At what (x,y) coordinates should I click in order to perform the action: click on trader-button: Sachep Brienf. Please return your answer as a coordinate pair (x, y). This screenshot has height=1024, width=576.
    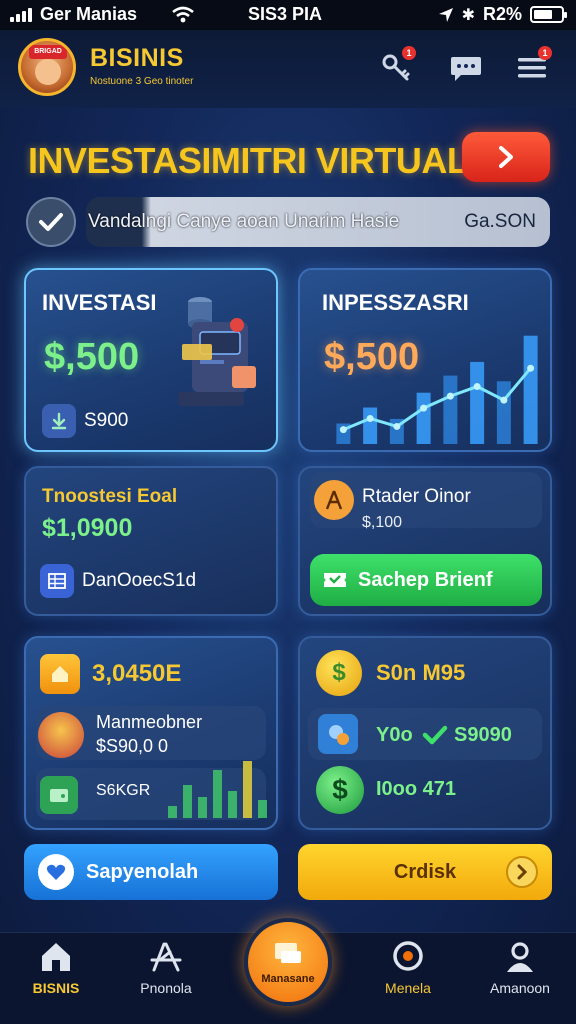
    Looking at the image, I should click on (426, 580).